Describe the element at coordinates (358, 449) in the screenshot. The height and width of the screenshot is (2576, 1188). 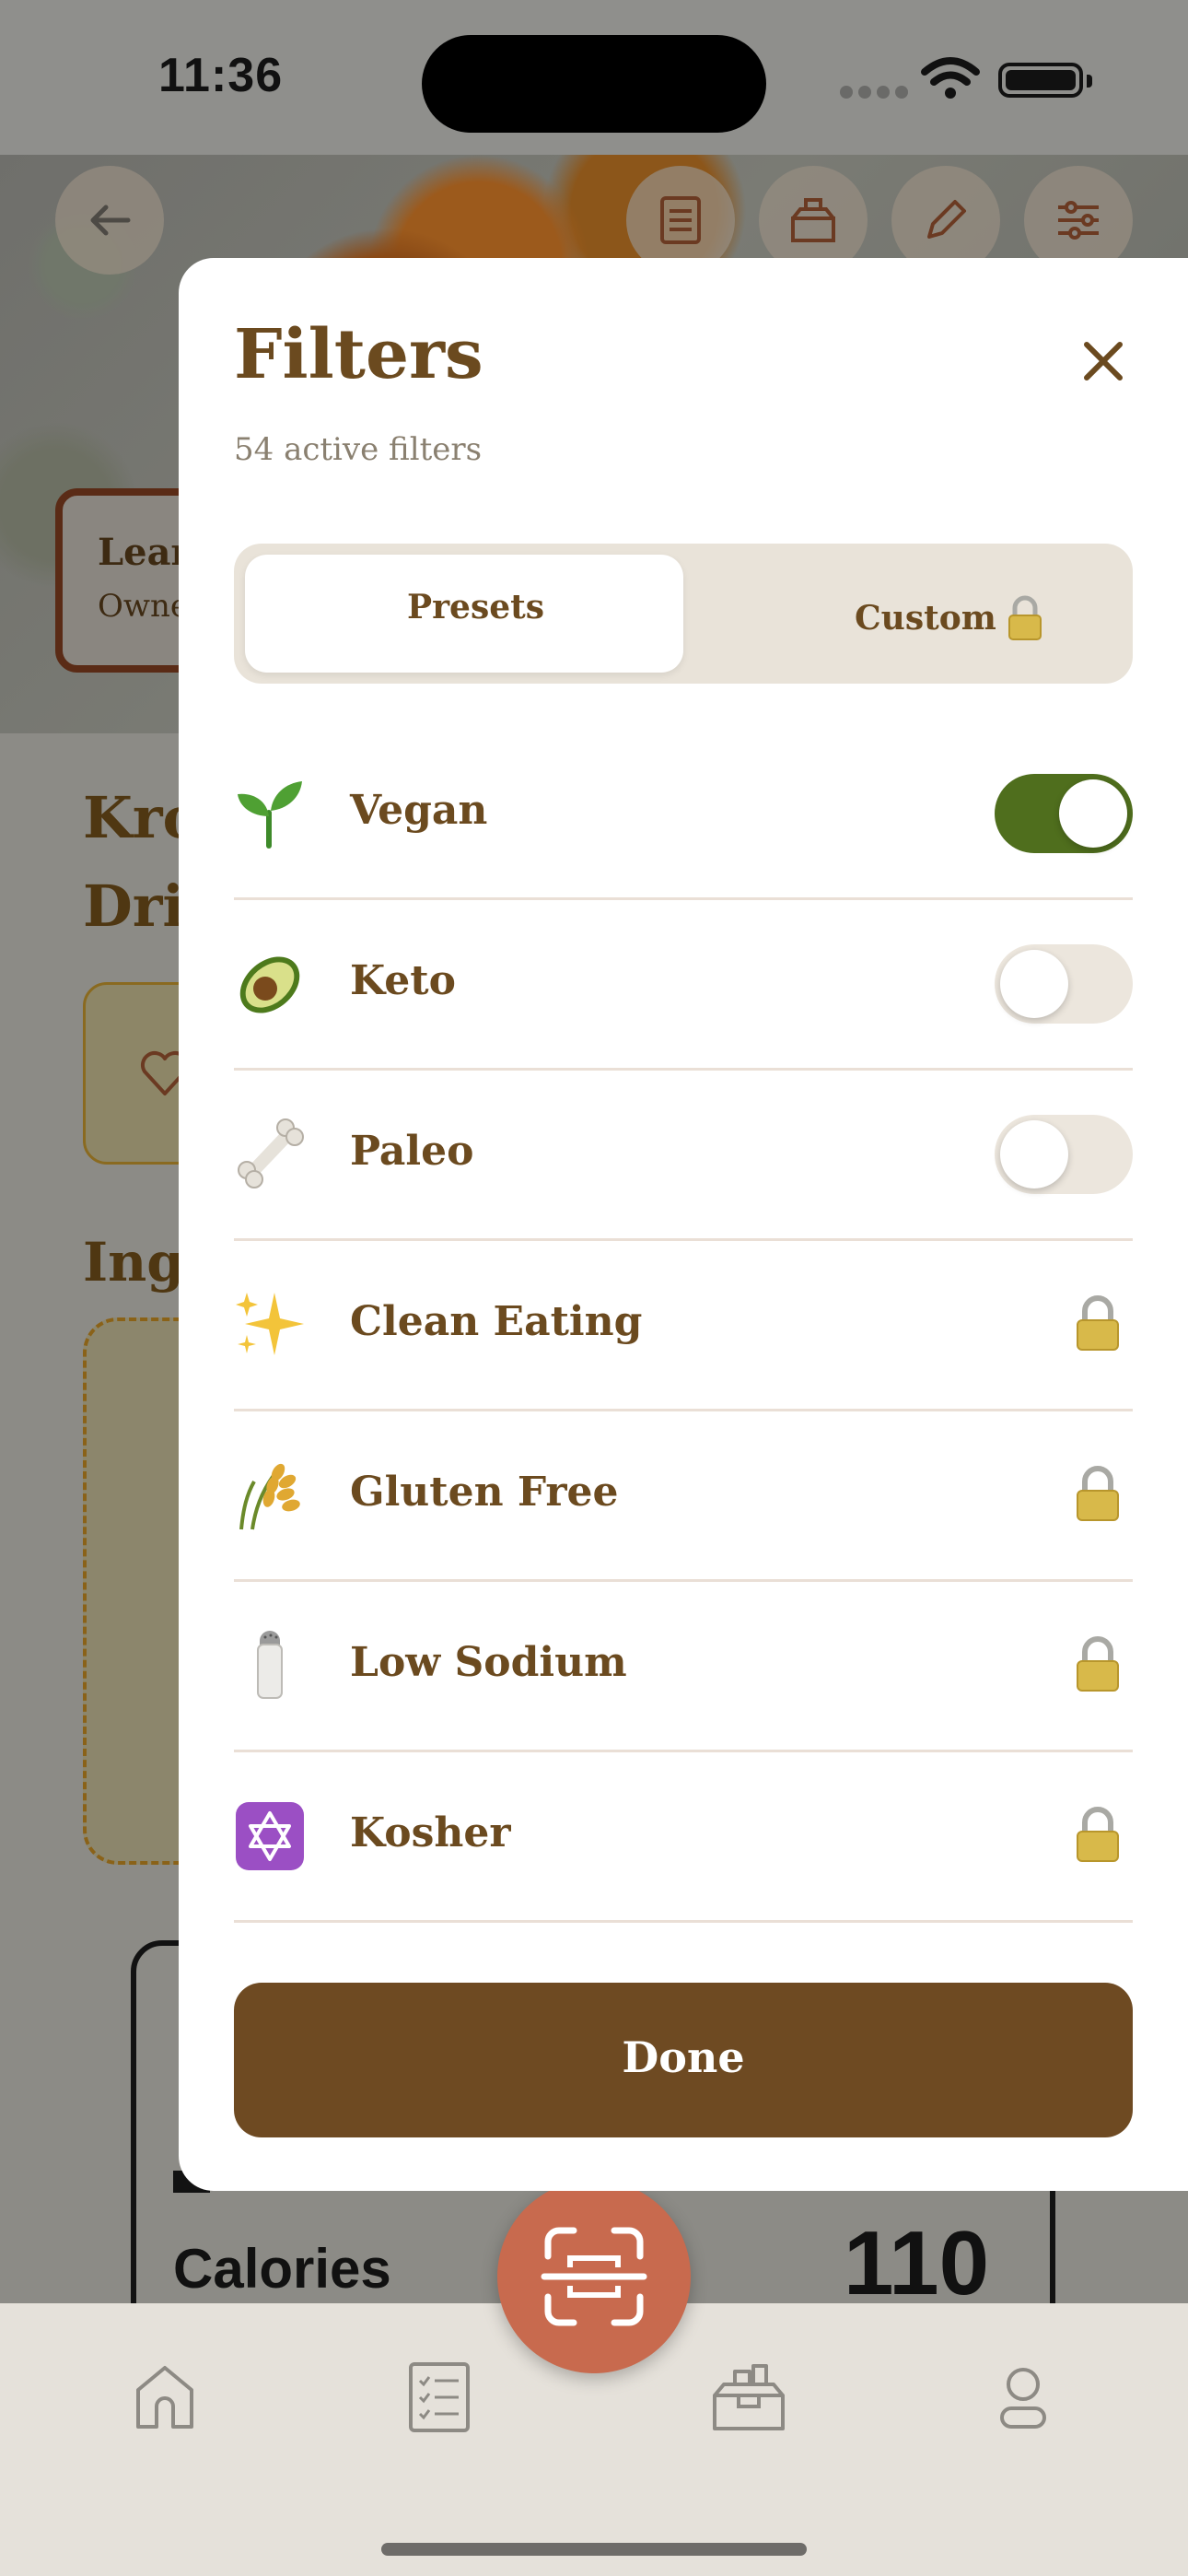
I see `active-filters-count: 54 active filters` at that location.